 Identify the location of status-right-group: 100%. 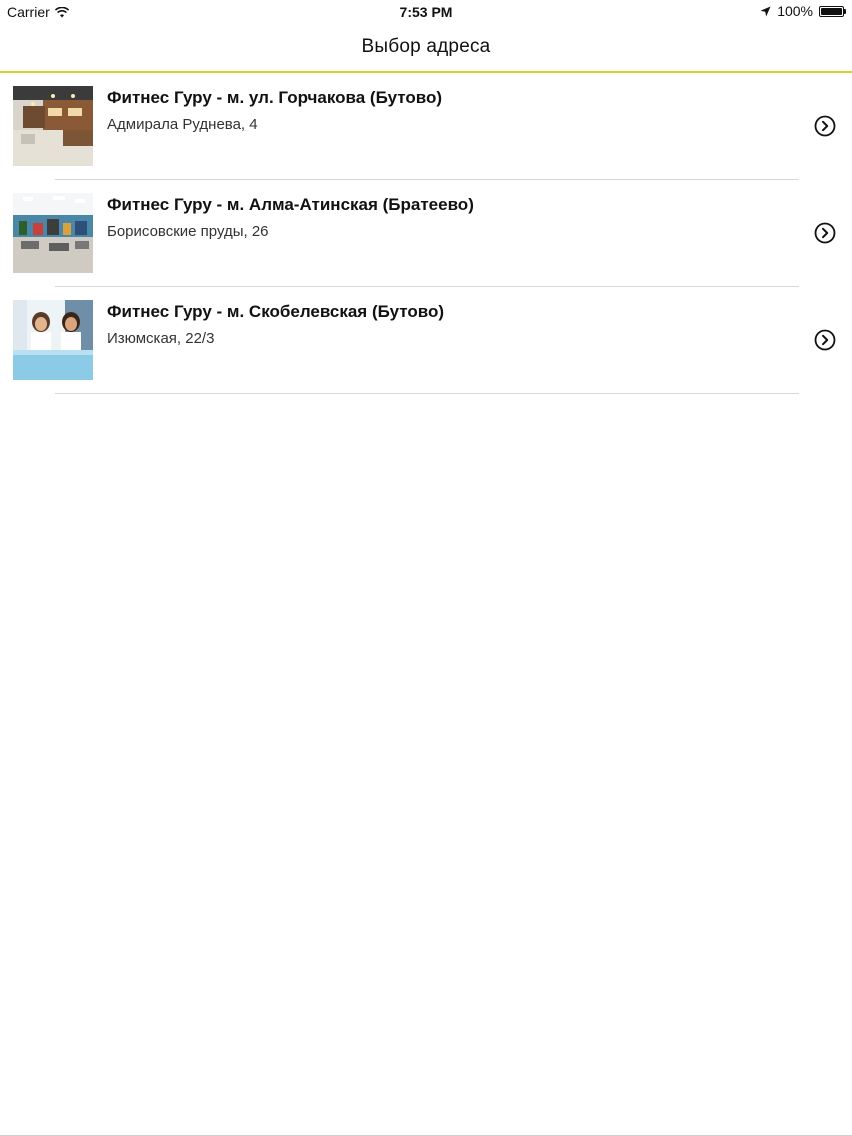
(803, 11).